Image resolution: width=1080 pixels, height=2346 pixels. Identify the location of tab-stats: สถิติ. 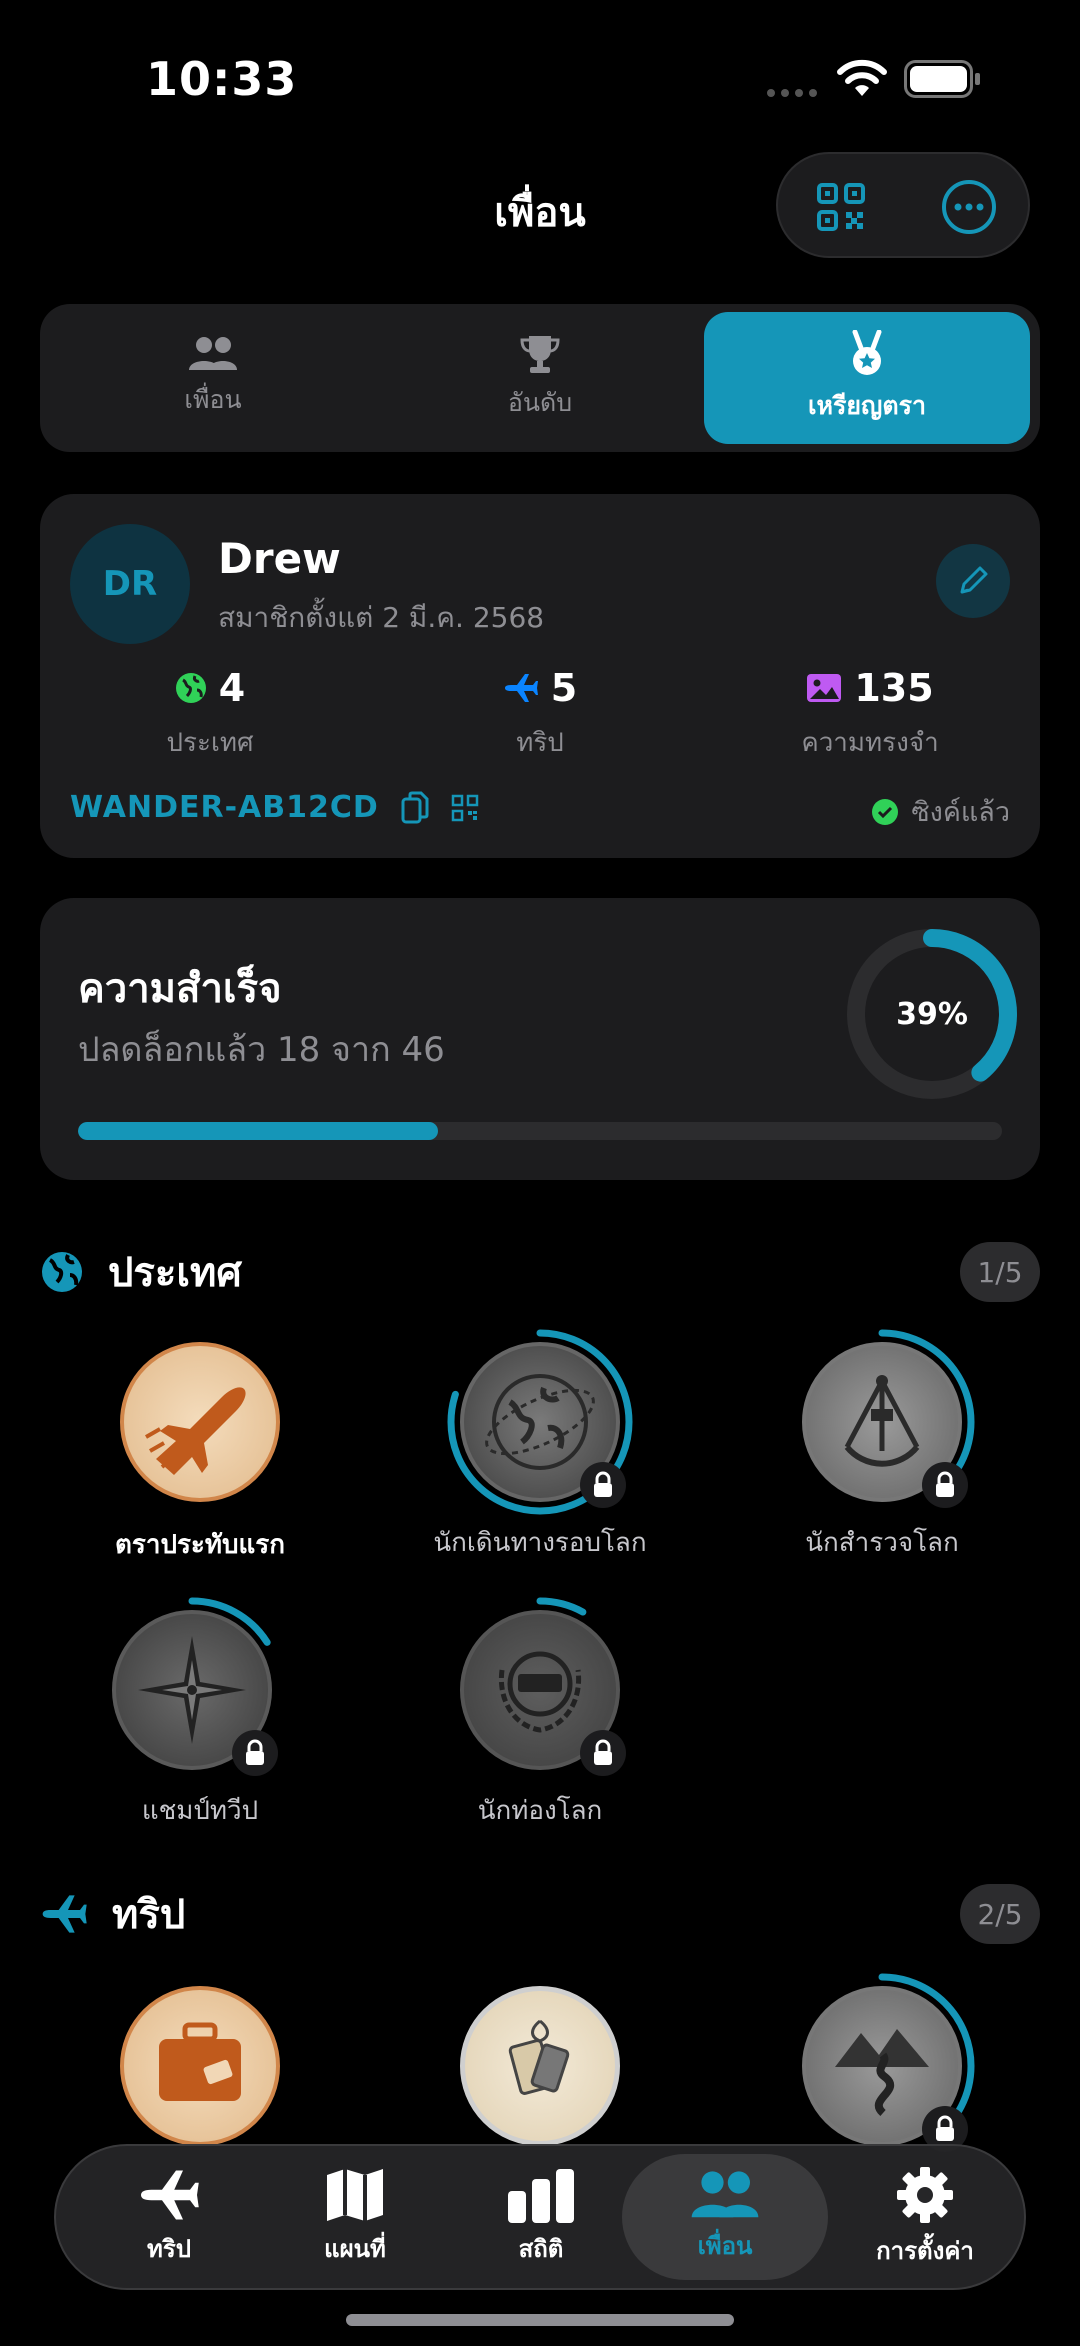
(541, 2217).